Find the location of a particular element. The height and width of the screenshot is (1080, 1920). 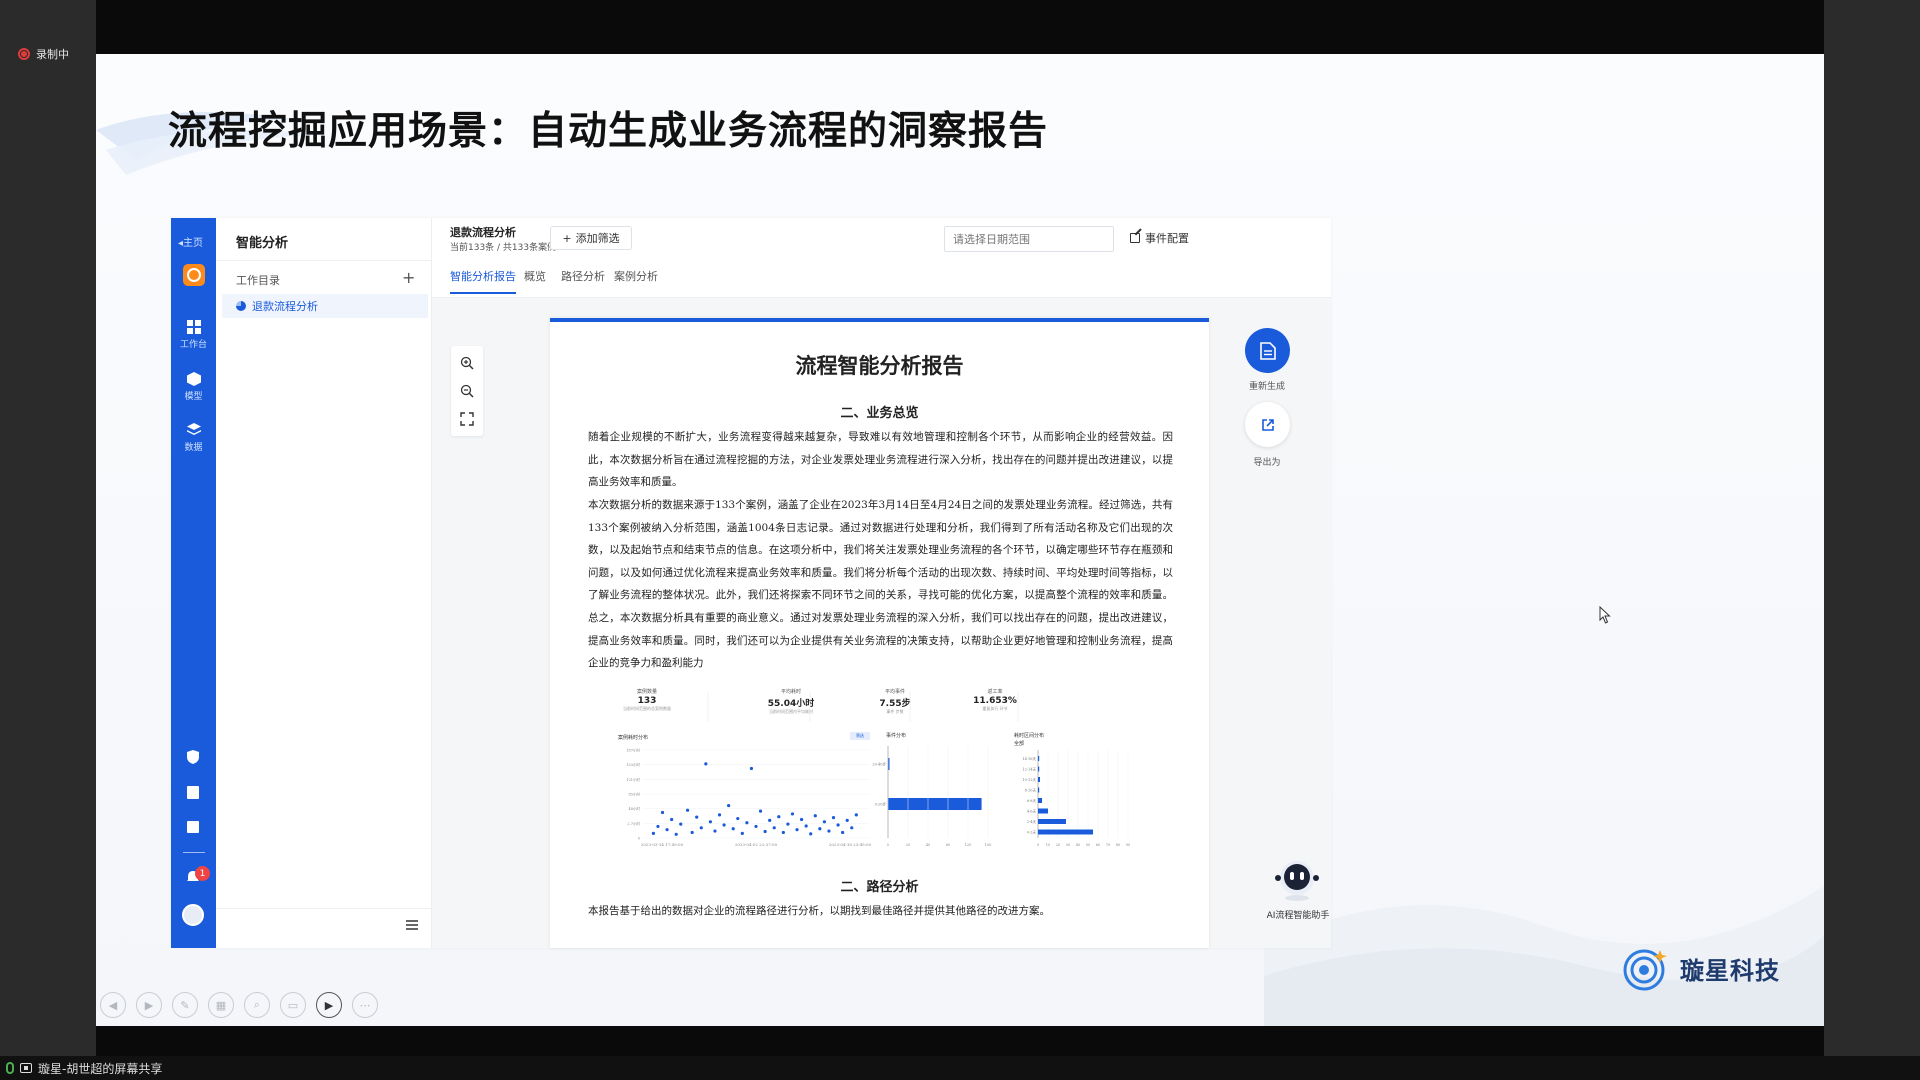

zoom-in-icon is located at coordinates (467, 363).